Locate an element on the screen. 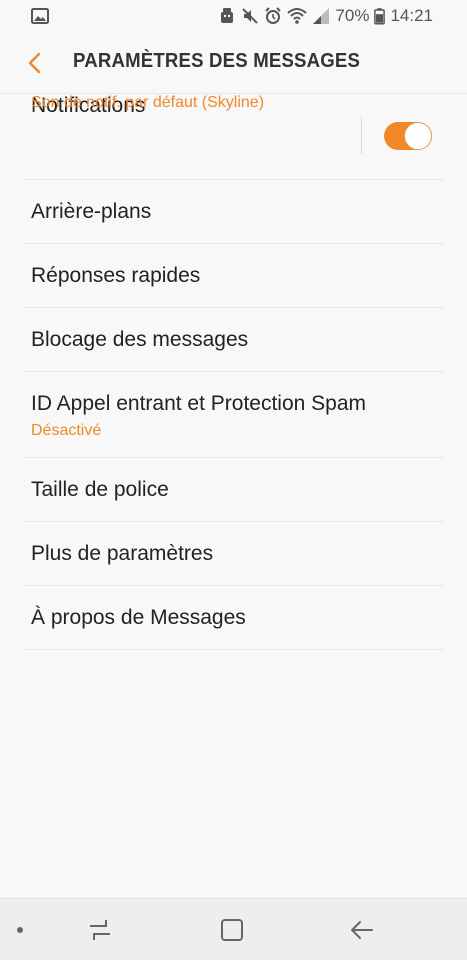 Image resolution: width=467 pixels, height=960 pixels. home-button is located at coordinates (232, 930).